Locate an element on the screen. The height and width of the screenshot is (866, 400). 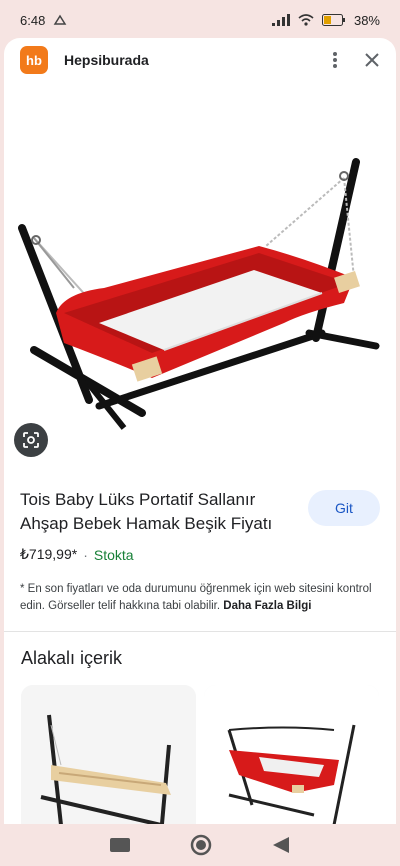
close-button is located at coordinates (372, 60).